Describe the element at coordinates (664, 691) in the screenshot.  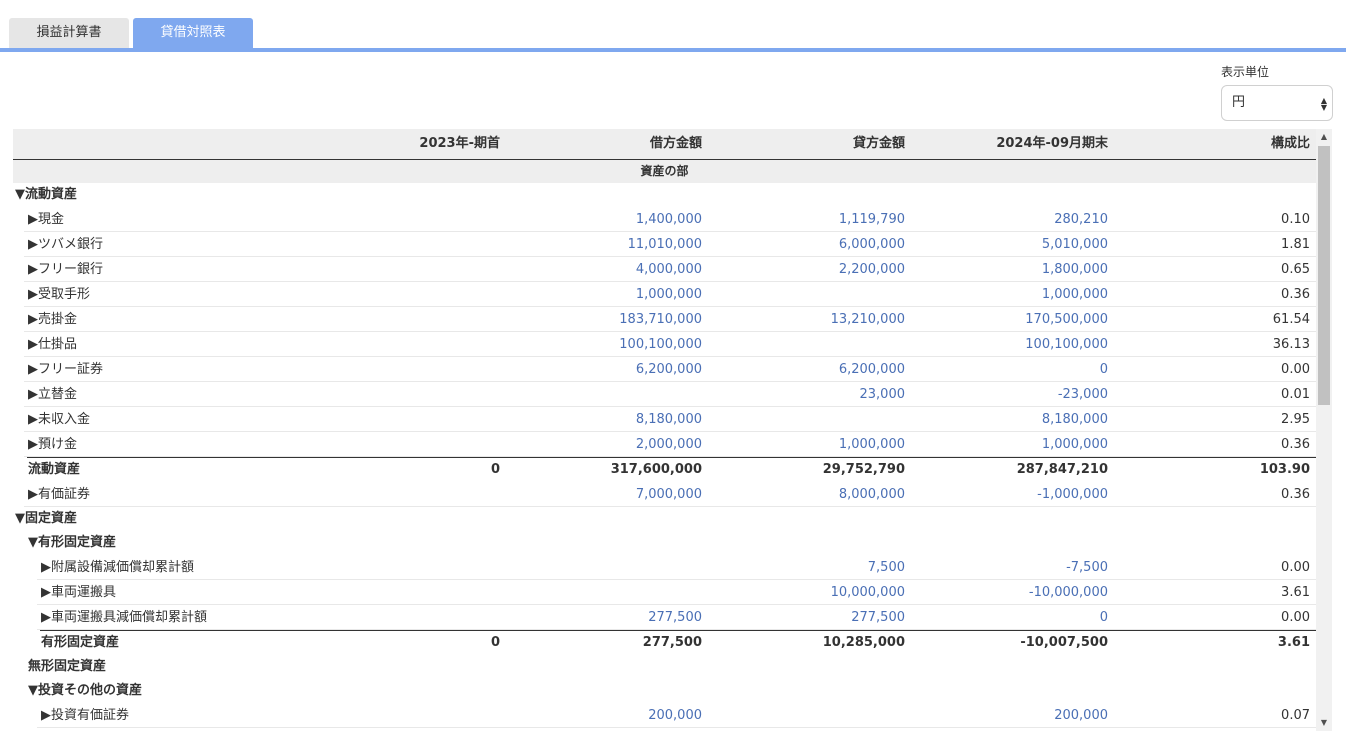
I see `group-row: ▼投資その他の資産` at that location.